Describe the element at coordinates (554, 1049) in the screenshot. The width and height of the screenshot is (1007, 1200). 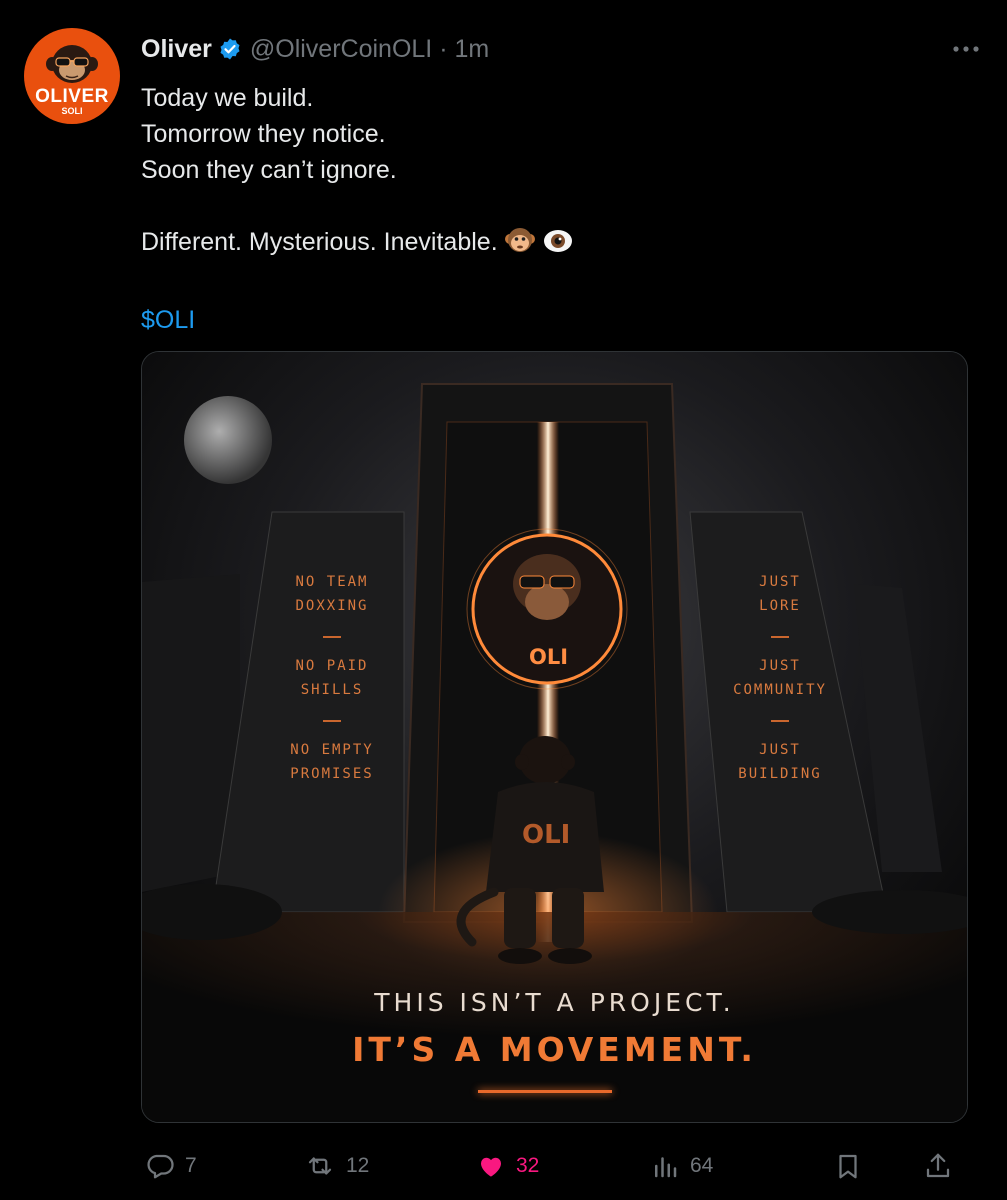
I see `headline-secondary: IT’S A MOVEMENT.` at that location.